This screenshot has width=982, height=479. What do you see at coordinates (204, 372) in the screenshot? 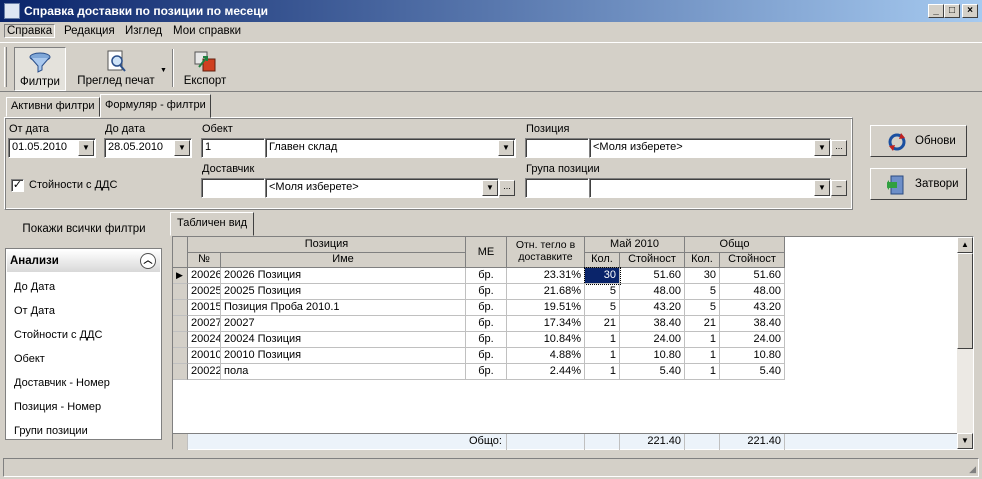
I see `cell-no: 20022` at bounding box center [204, 372].